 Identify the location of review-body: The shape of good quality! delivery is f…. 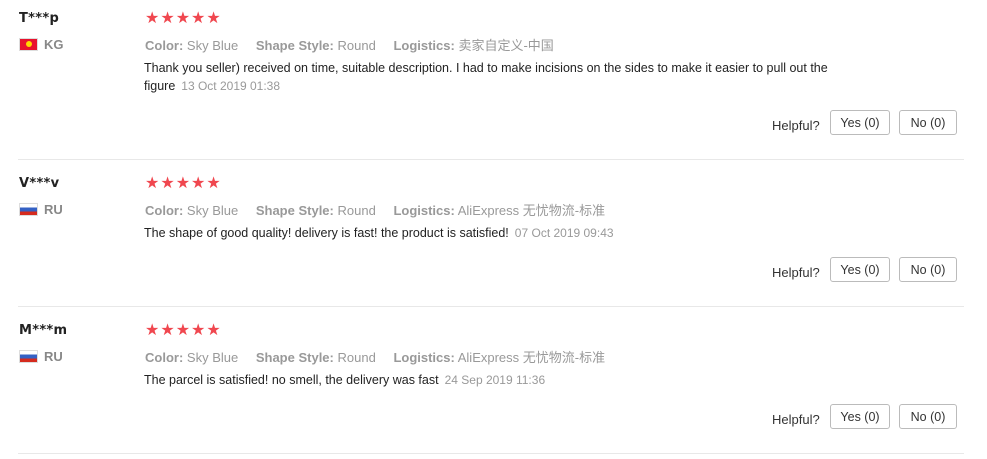
(326, 233).